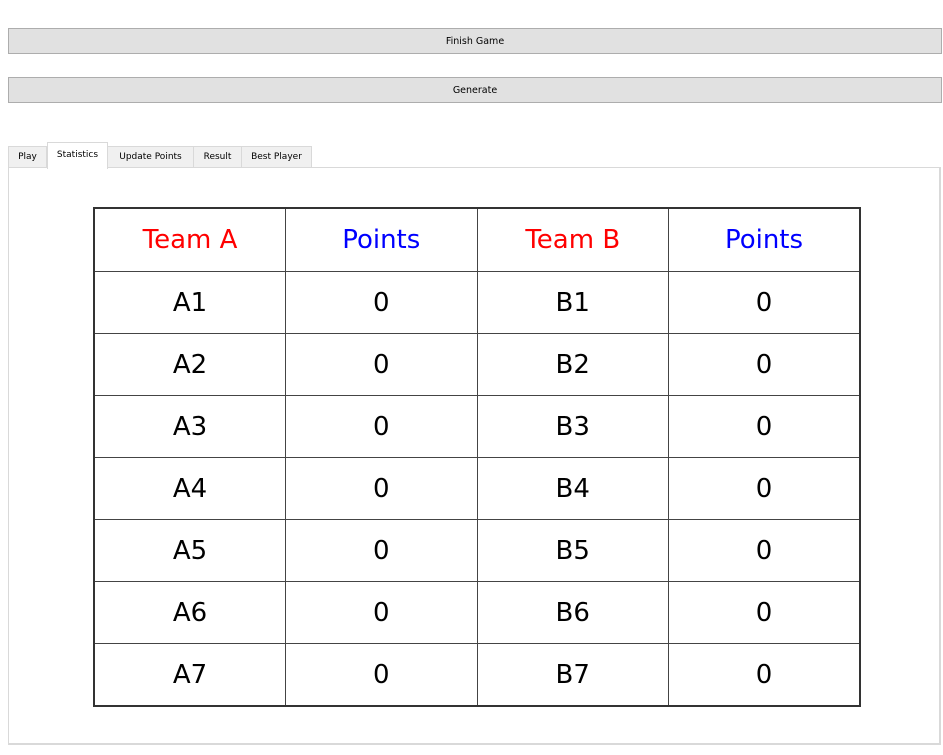  What do you see at coordinates (189, 550) in the screenshot?
I see `cell-team-a-player: A5` at bounding box center [189, 550].